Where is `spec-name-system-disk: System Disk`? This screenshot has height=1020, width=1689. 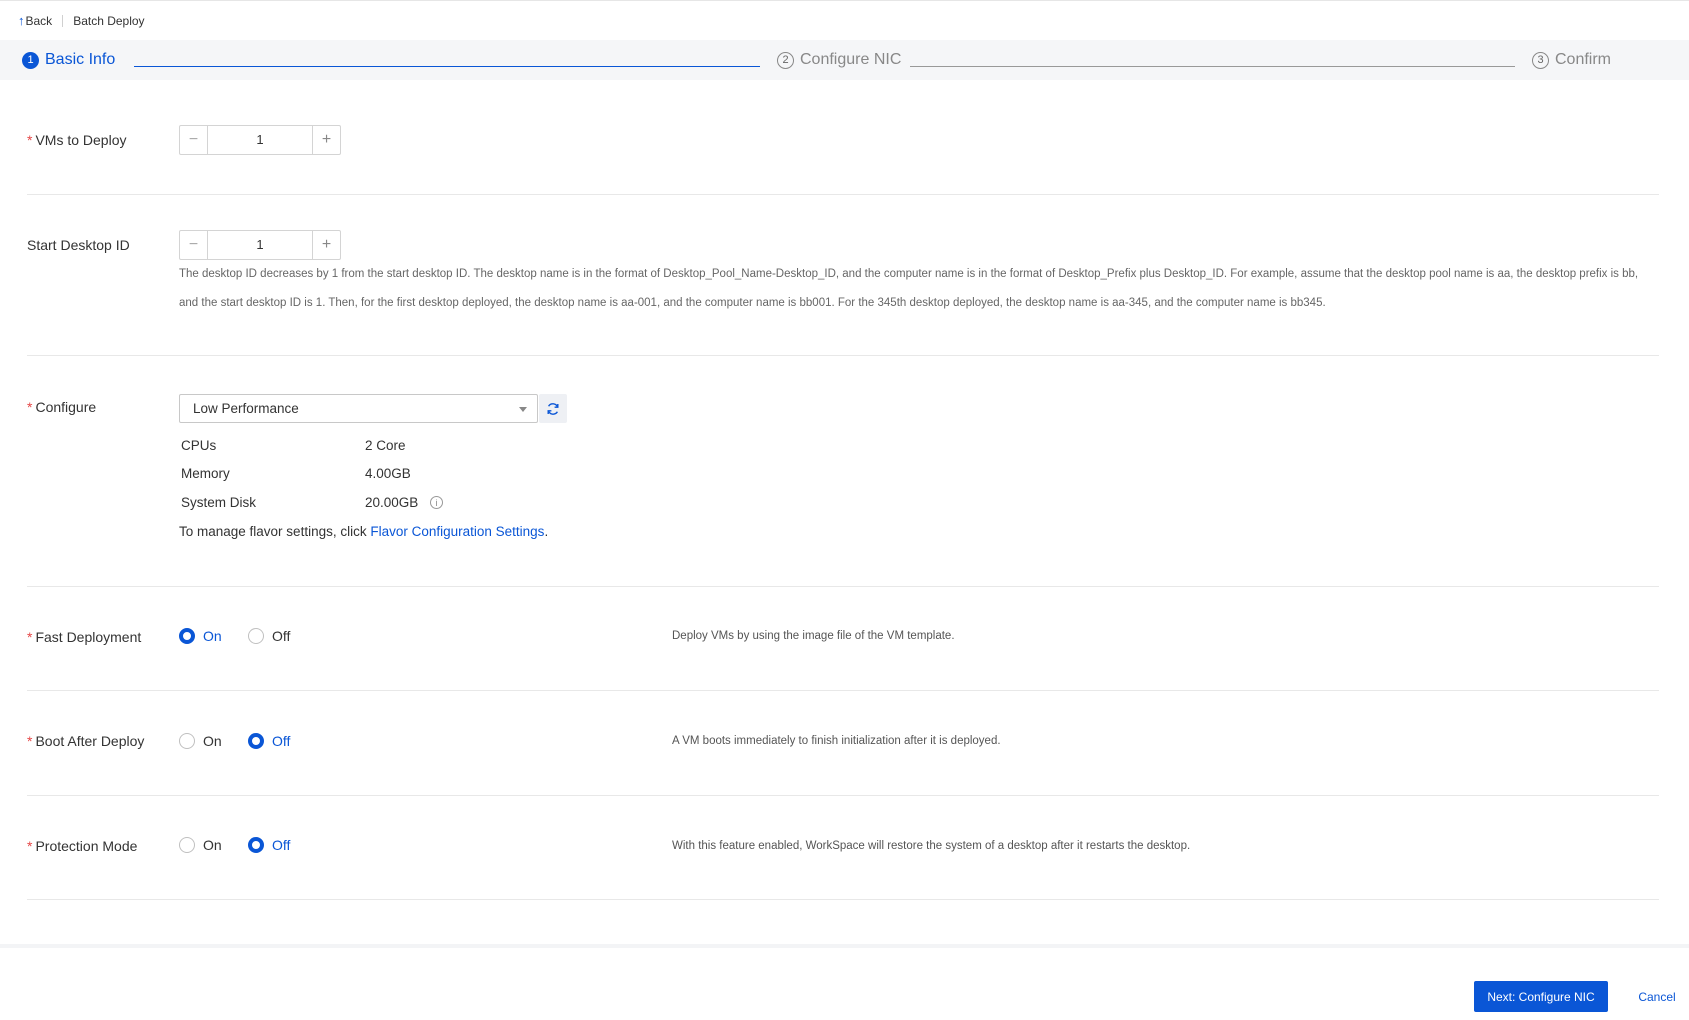
spec-name-system-disk: System Disk is located at coordinates (219, 502).